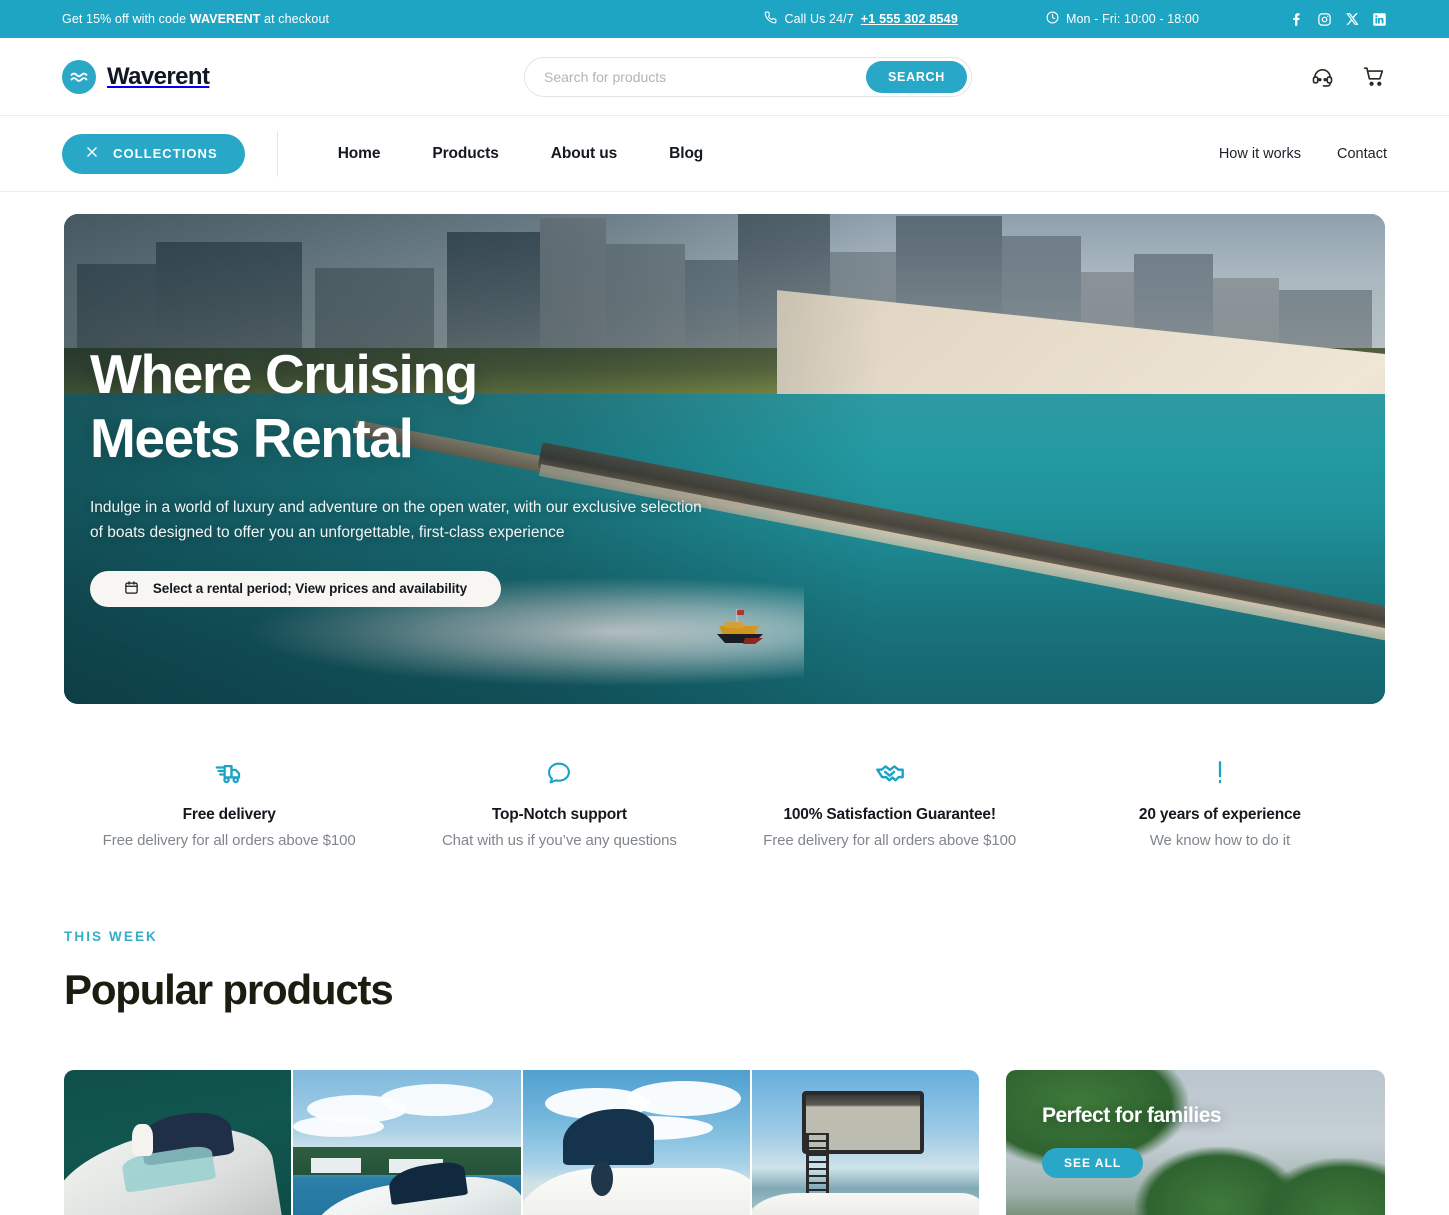 The width and height of the screenshot is (1449, 1215). What do you see at coordinates (111, 936) in the screenshot?
I see `section-eyebrow: THIS WEEK` at bounding box center [111, 936].